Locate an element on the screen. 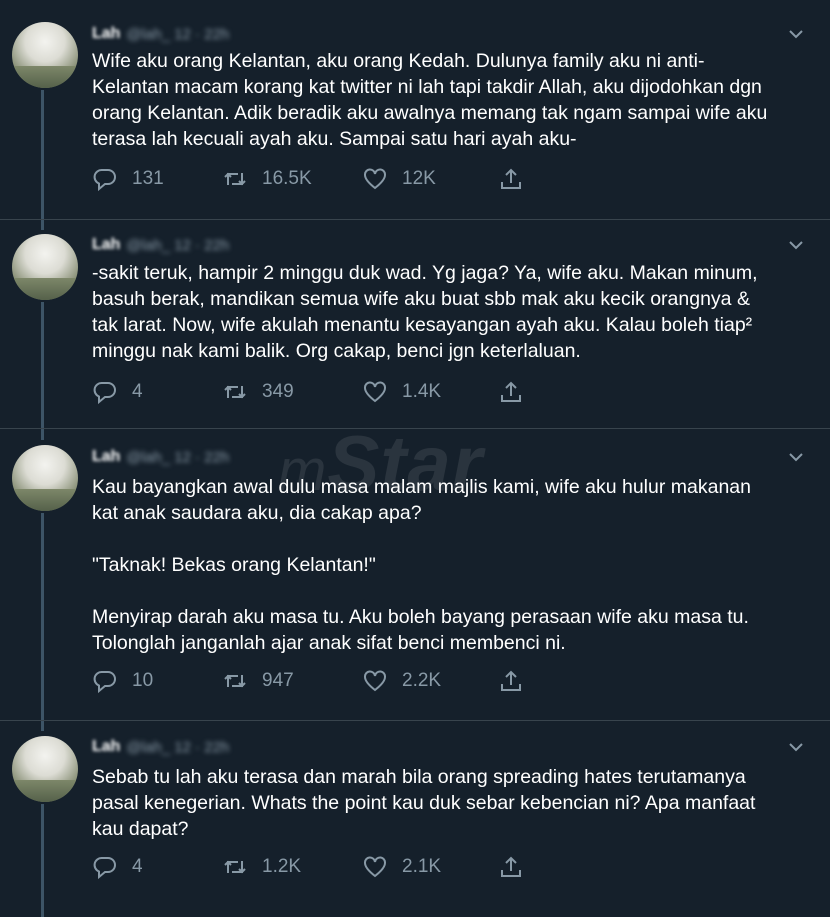 This screenshot has height=917, width=830. retweet-button: 16.5K is located at coordinates (267, 179).